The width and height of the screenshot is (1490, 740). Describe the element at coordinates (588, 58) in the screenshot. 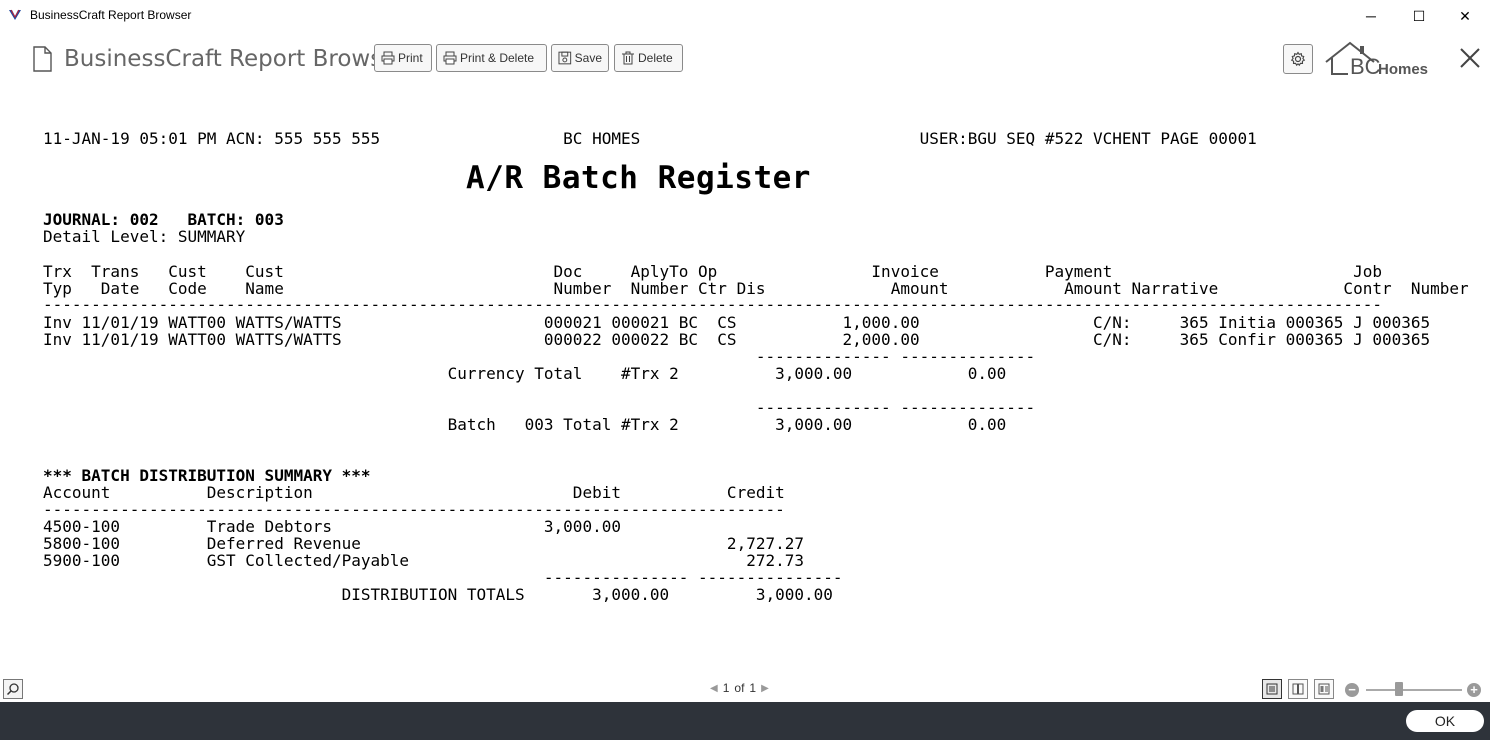

I see `save-label: Save` at that location.